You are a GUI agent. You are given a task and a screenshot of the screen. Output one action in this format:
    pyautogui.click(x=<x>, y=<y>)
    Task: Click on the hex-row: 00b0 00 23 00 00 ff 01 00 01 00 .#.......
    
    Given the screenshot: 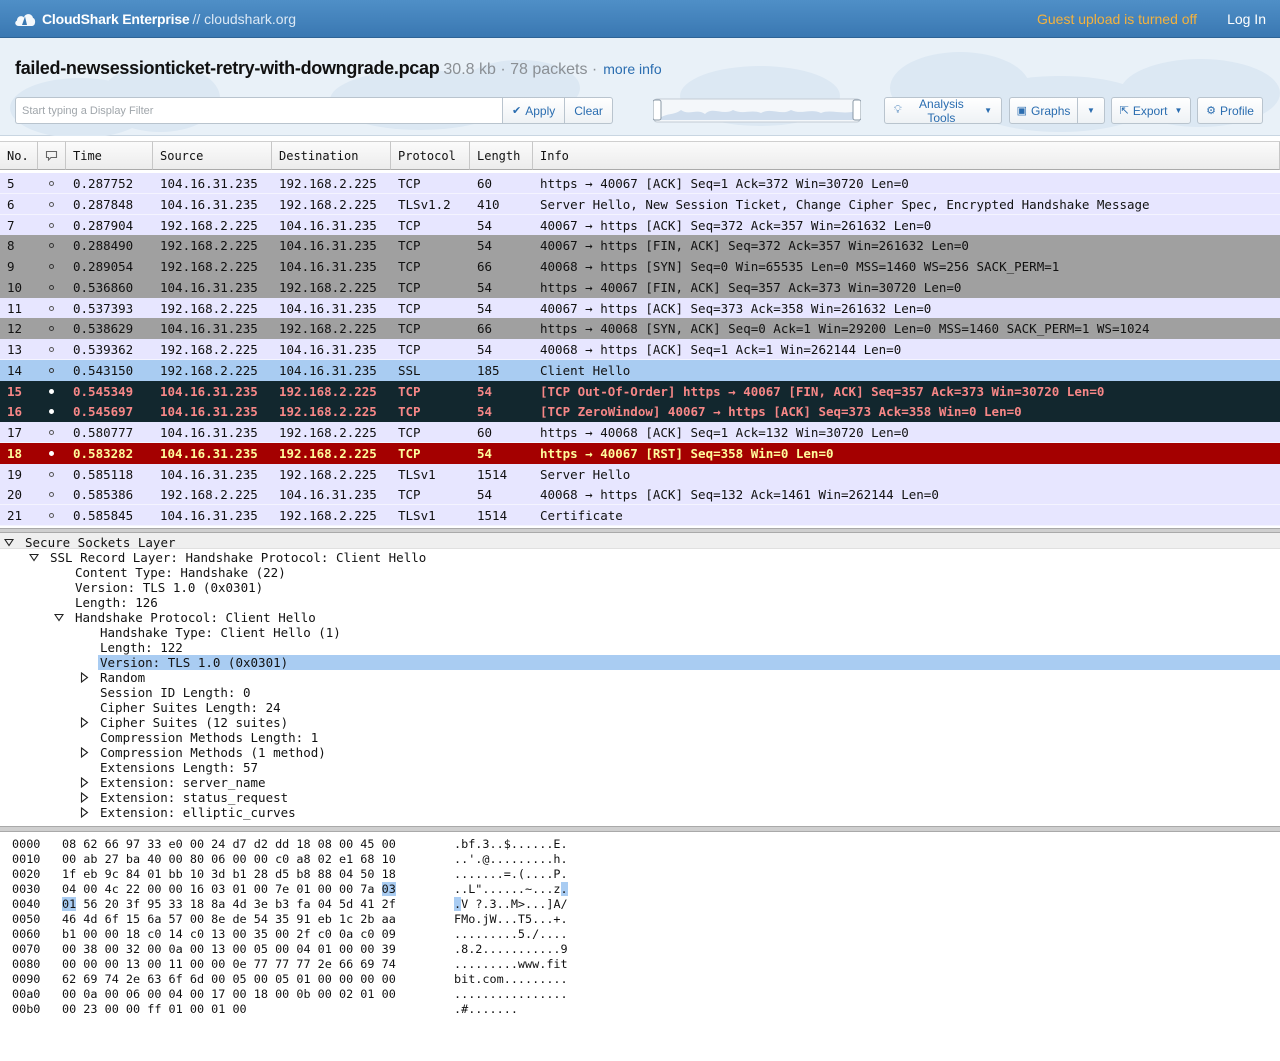 What is the action you would take?
    pyautogui.click(x=640, y=1009)
    